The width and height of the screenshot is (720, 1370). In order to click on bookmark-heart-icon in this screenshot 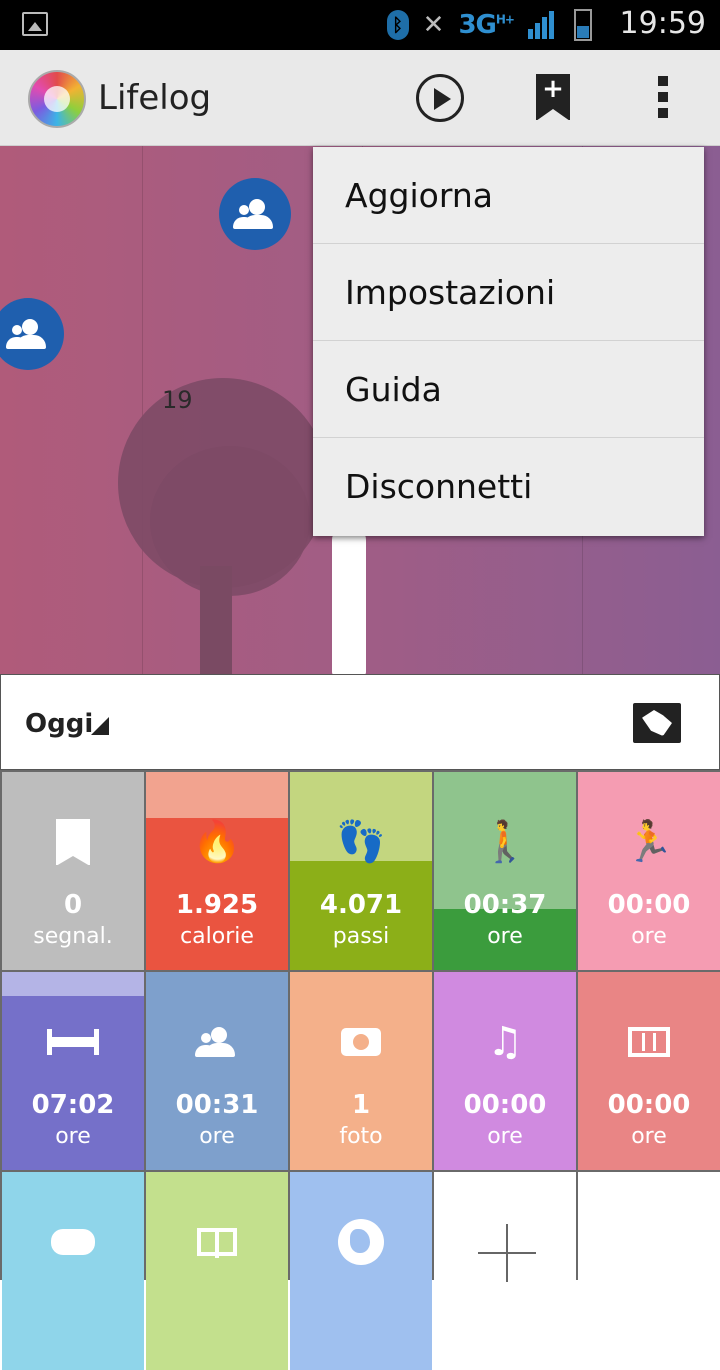, I will do `click(73, 842)`.